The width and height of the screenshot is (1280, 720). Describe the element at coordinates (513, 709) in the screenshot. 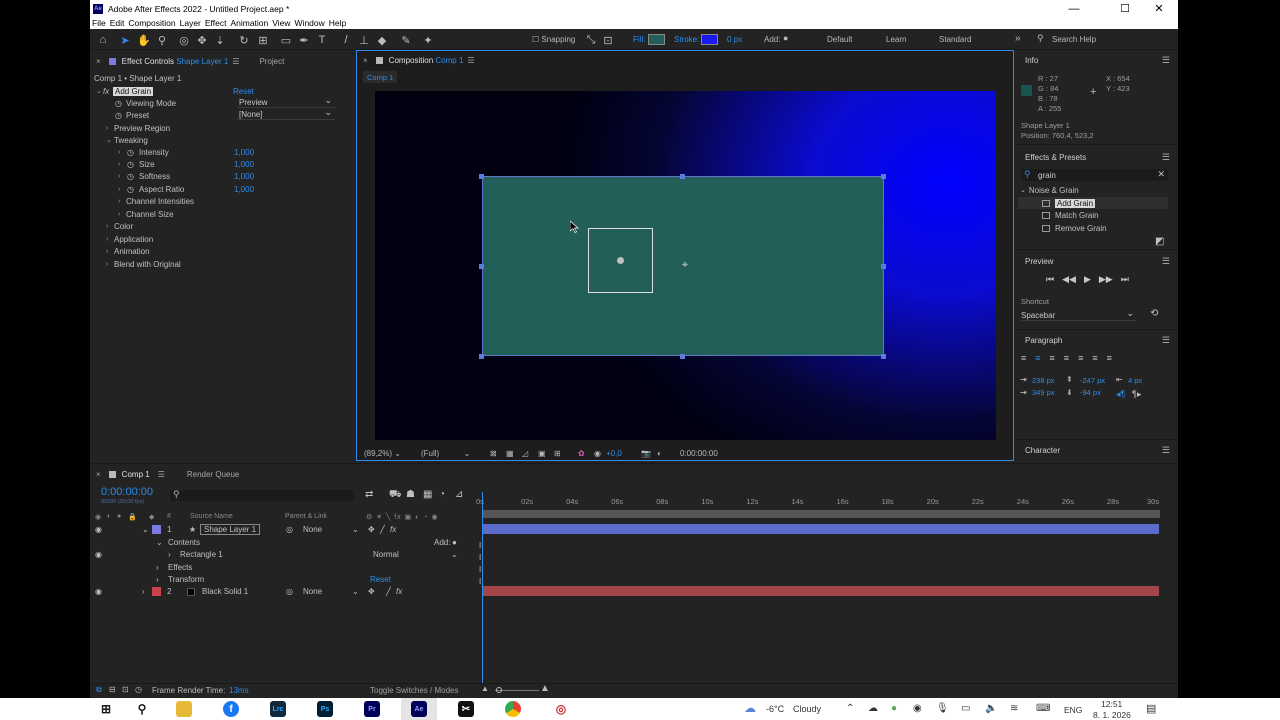

I see `chrome-icon` at that location.